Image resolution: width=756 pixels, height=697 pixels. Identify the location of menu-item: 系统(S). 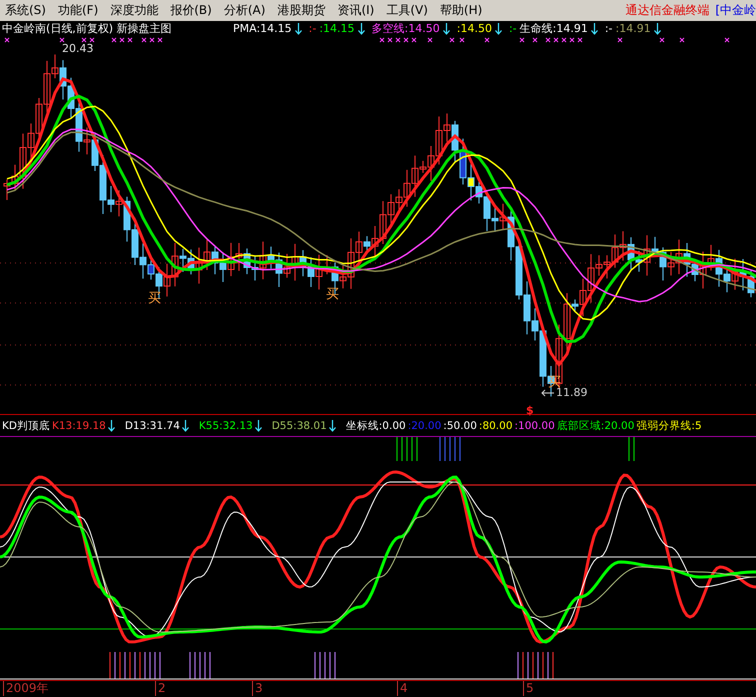
(26, 10).